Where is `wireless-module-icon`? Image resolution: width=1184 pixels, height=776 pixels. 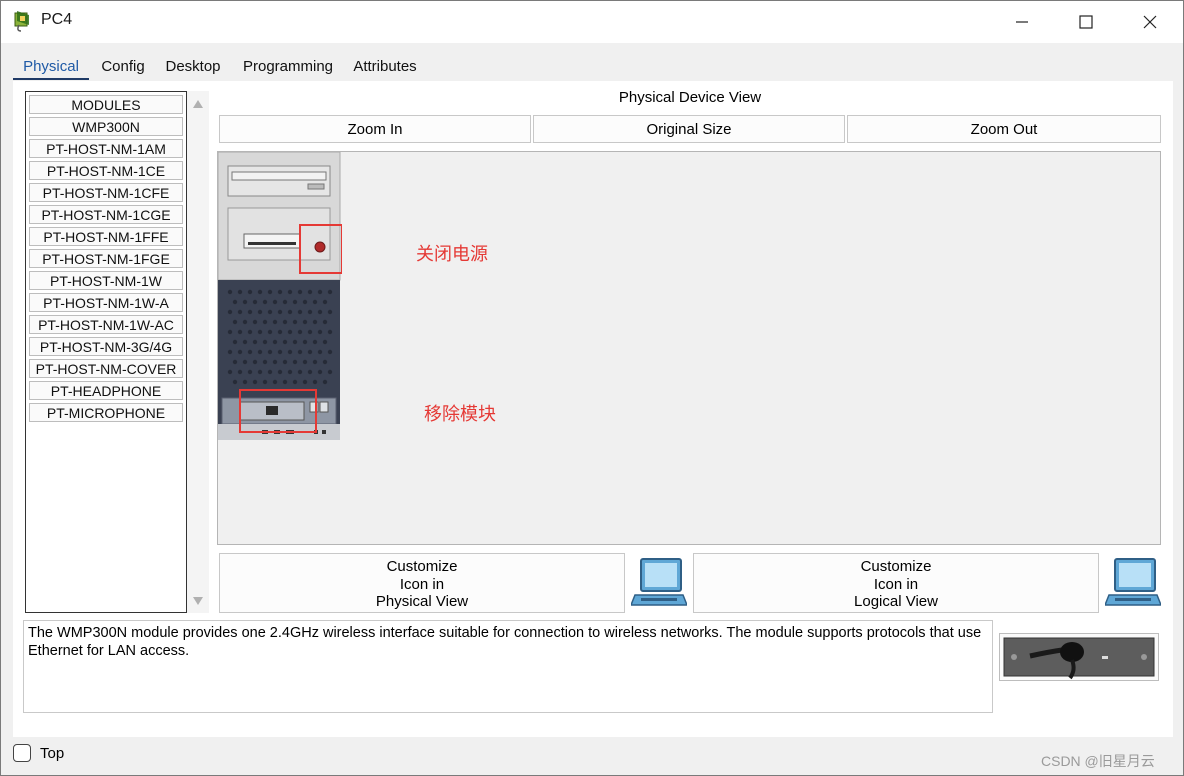
wireless-module-icon is located at coordinates (1079, 658).